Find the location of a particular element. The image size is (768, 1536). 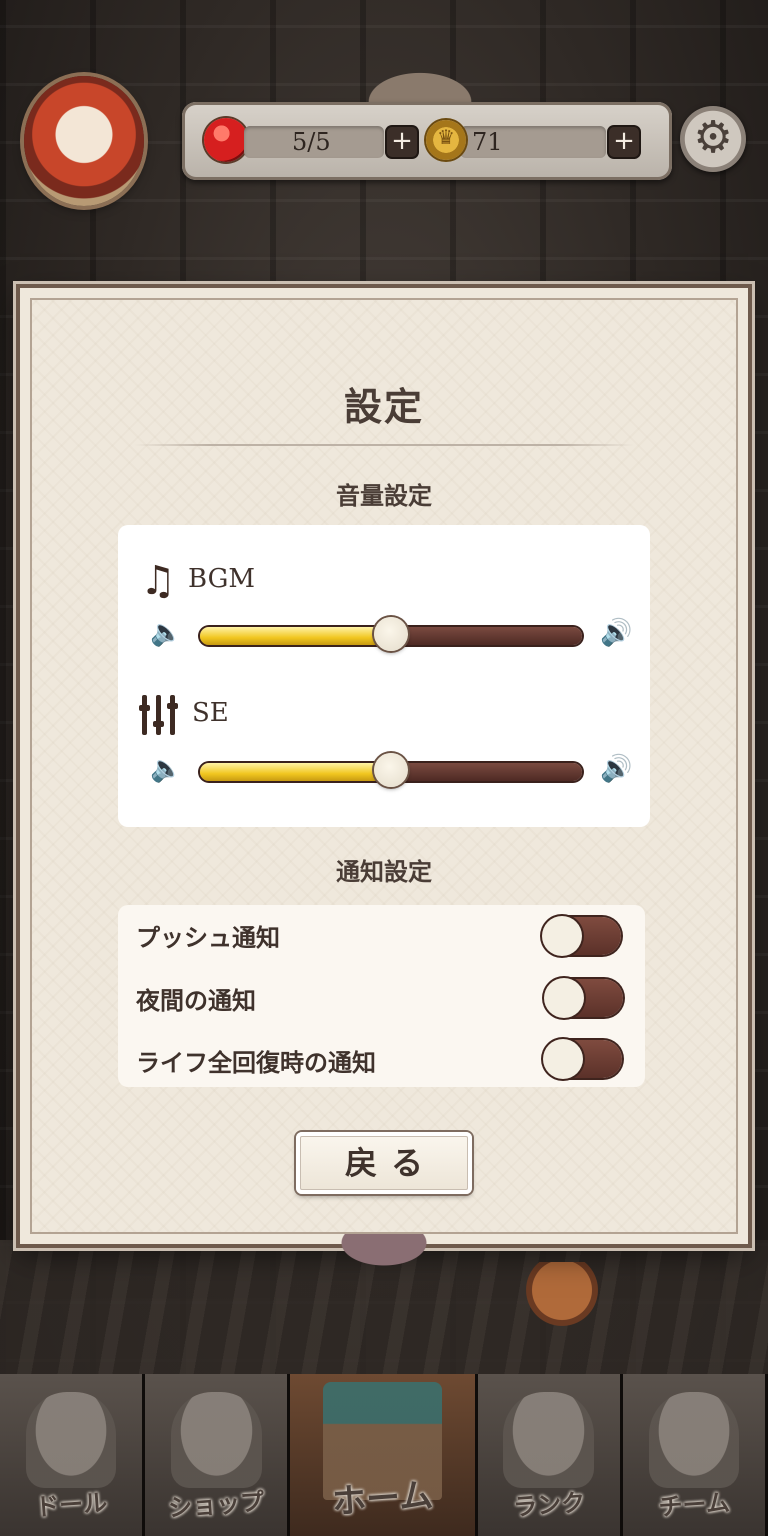

nav-tab-home: ホーム is located at coordinates (384, 1455).